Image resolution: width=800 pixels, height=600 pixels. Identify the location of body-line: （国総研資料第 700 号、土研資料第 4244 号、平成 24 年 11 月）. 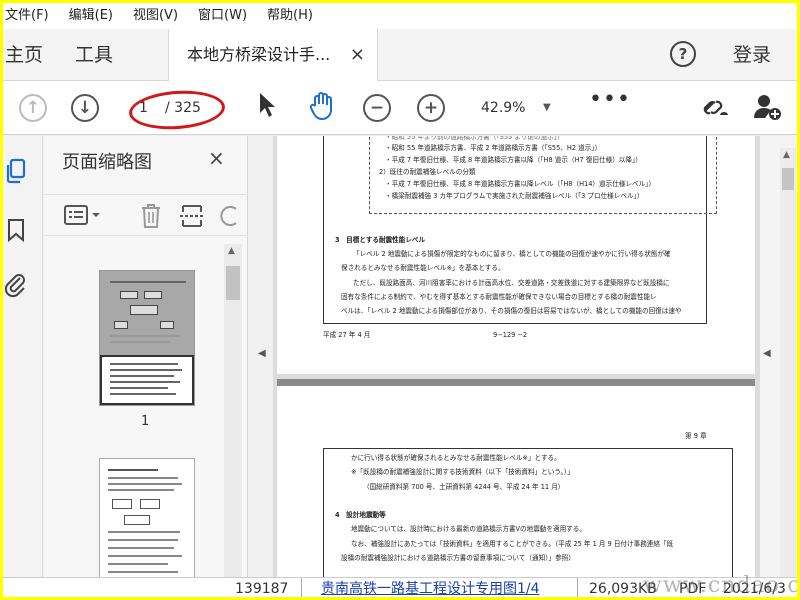
(464, 487).